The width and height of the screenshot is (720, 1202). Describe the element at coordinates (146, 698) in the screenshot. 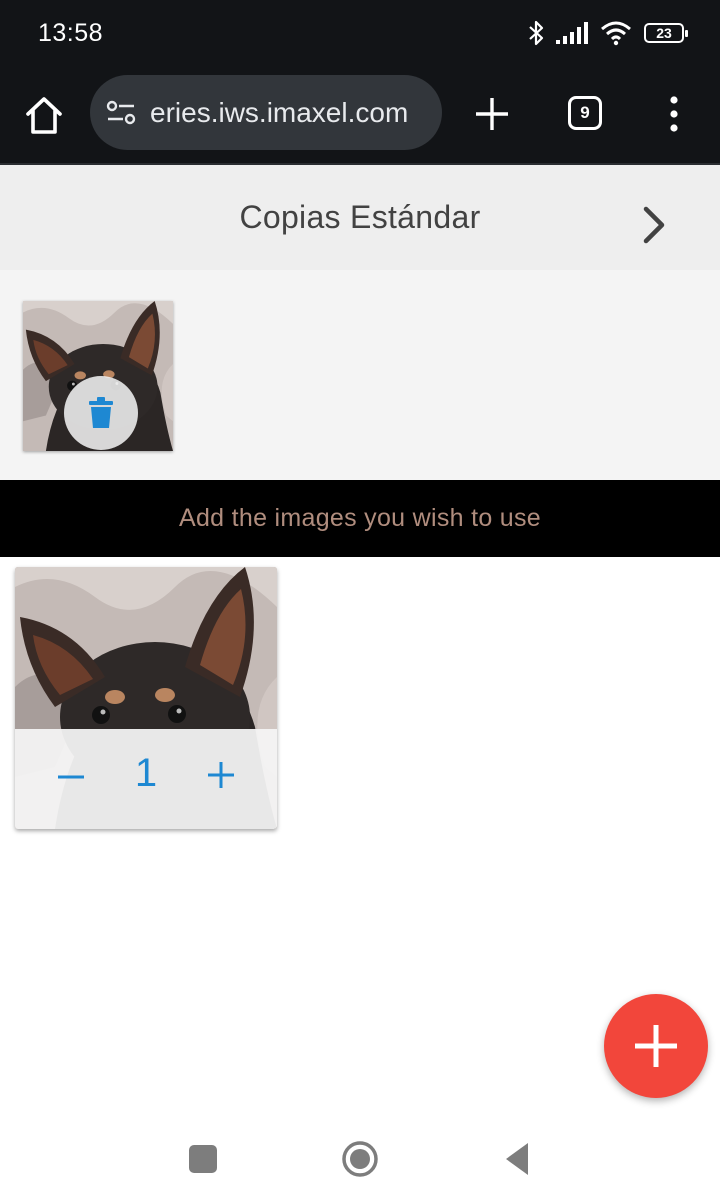

I see `photo-card: 1` at that location.